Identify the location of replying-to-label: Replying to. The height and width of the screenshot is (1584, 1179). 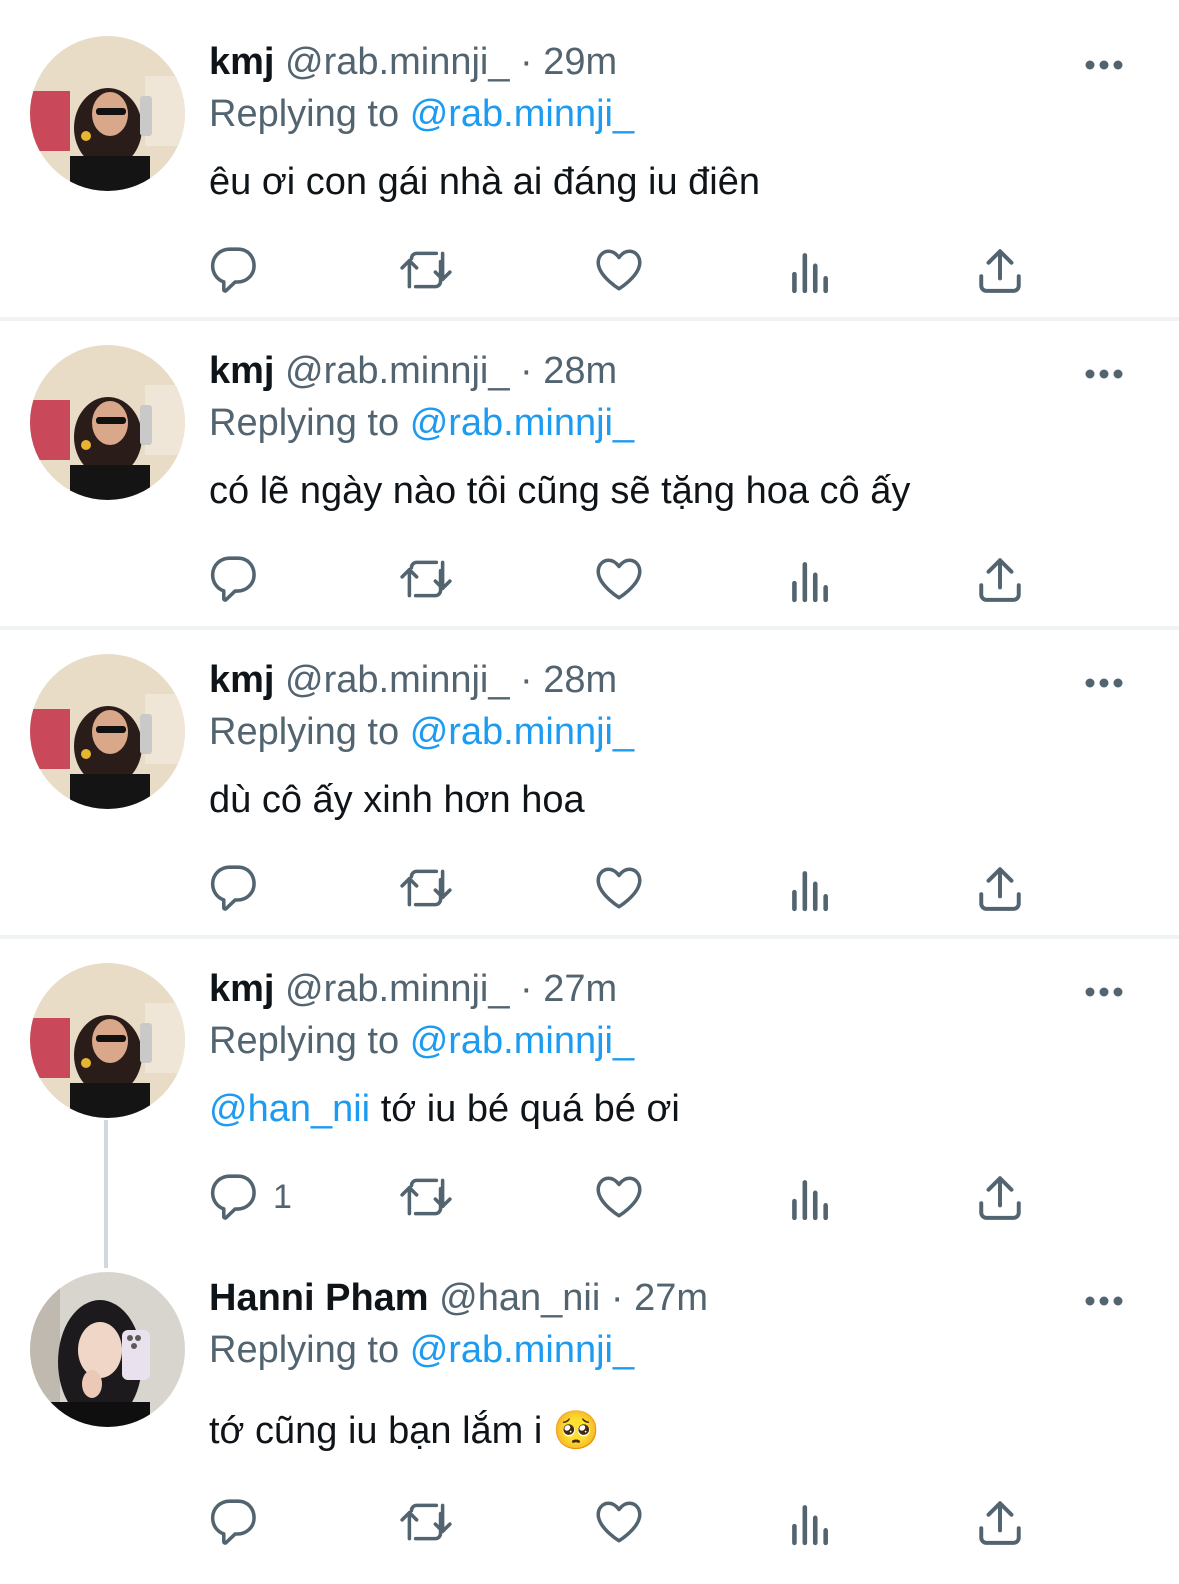
(304, 732).